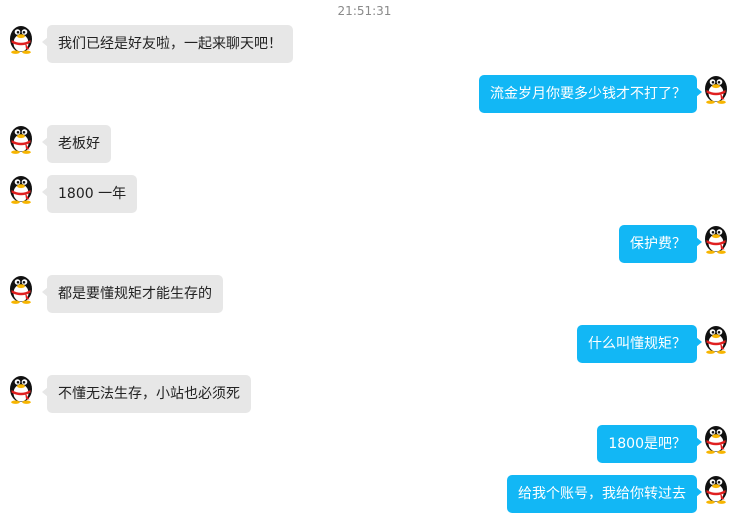 The image size is (729, 513). What do you see at coordinates (639, 344) in the screenshot?
I see `message-bubble: 什么叫懂规矩？` at bounding box center [639, 344].